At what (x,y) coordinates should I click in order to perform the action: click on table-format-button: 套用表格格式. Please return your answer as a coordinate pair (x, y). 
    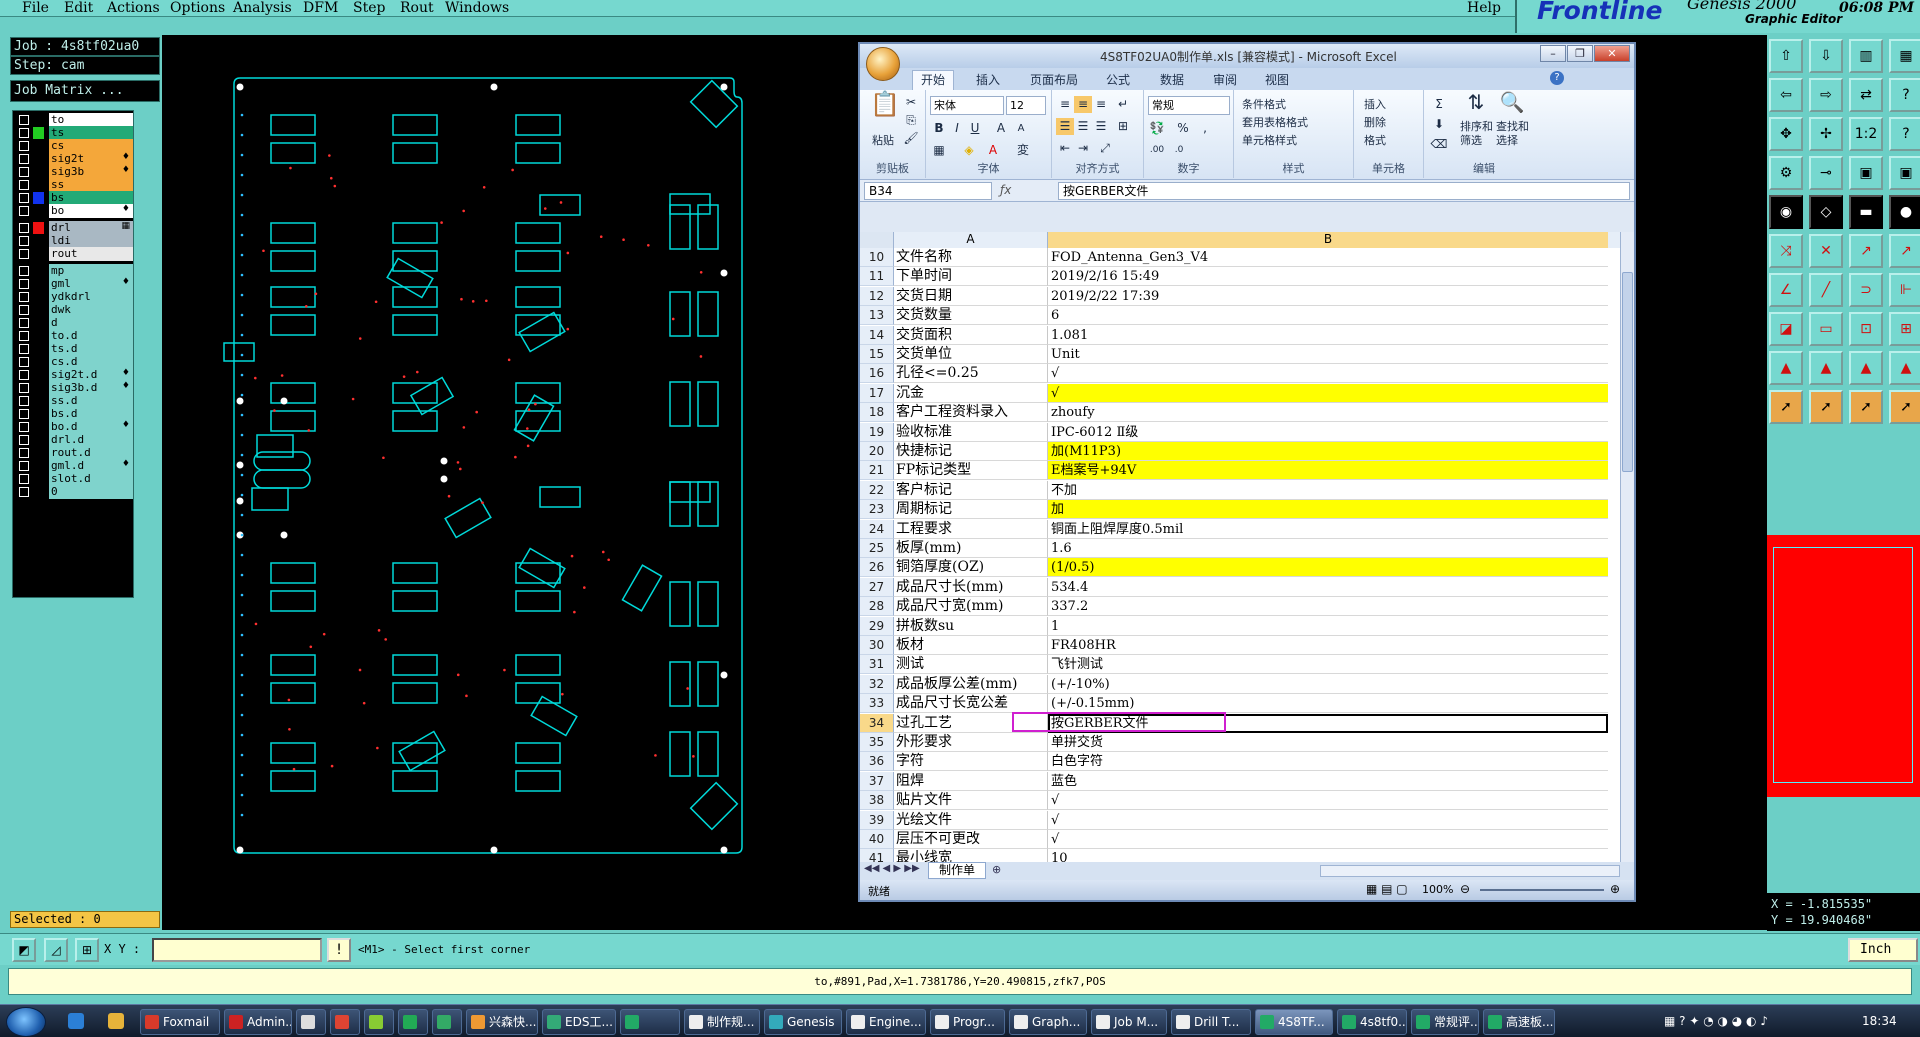
    Looking at the image, I should click on (1275, 122).